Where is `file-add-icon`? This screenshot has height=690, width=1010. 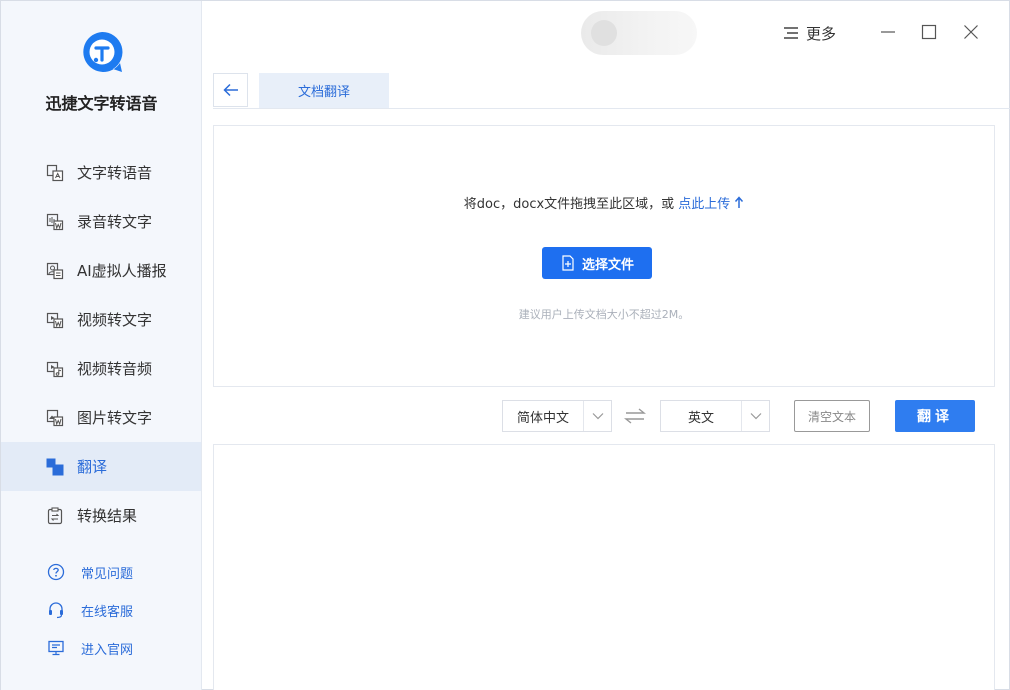 file-add-icon is located at coordinates (568, 263).